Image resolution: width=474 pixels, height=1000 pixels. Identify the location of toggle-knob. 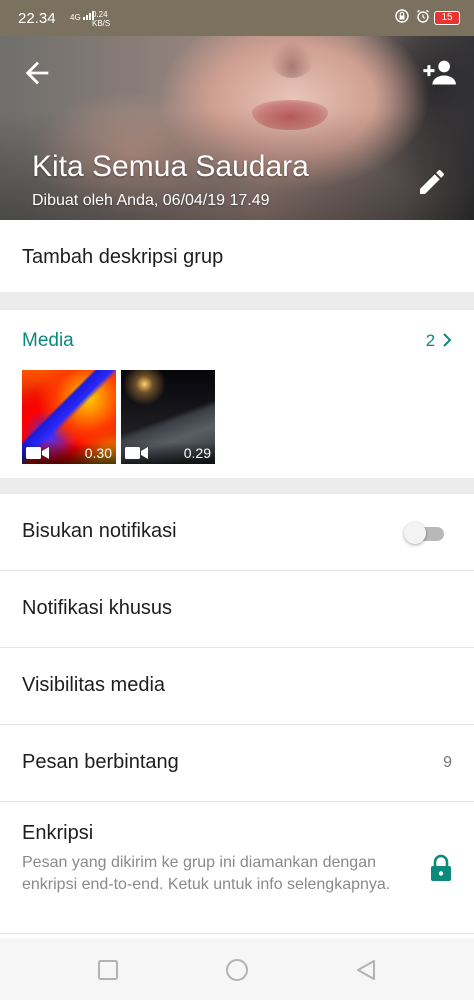
(415, 533).